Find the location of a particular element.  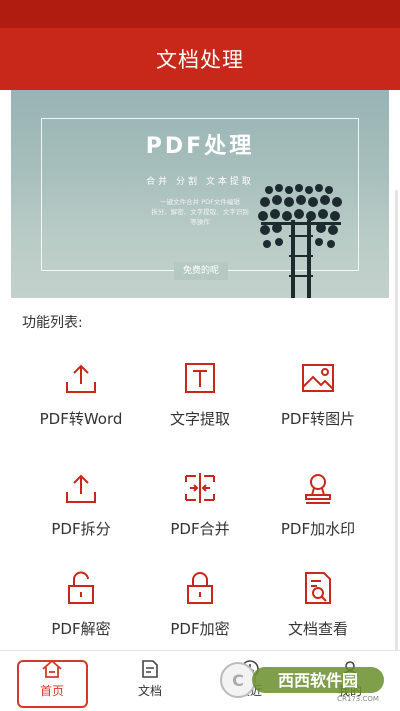

nav-docs-label: 文档 is located at coordinates (149, 691).